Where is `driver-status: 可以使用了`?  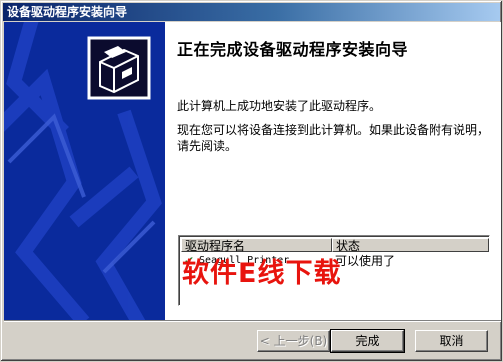 driver-status: 可以使用了 is located at coordinates (365, 261).